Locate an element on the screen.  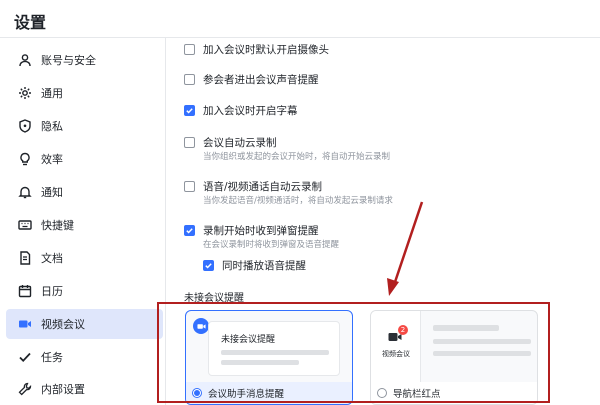
sidebar-item-video-meeting: 视频会议 is located at coordinates (84, 324).